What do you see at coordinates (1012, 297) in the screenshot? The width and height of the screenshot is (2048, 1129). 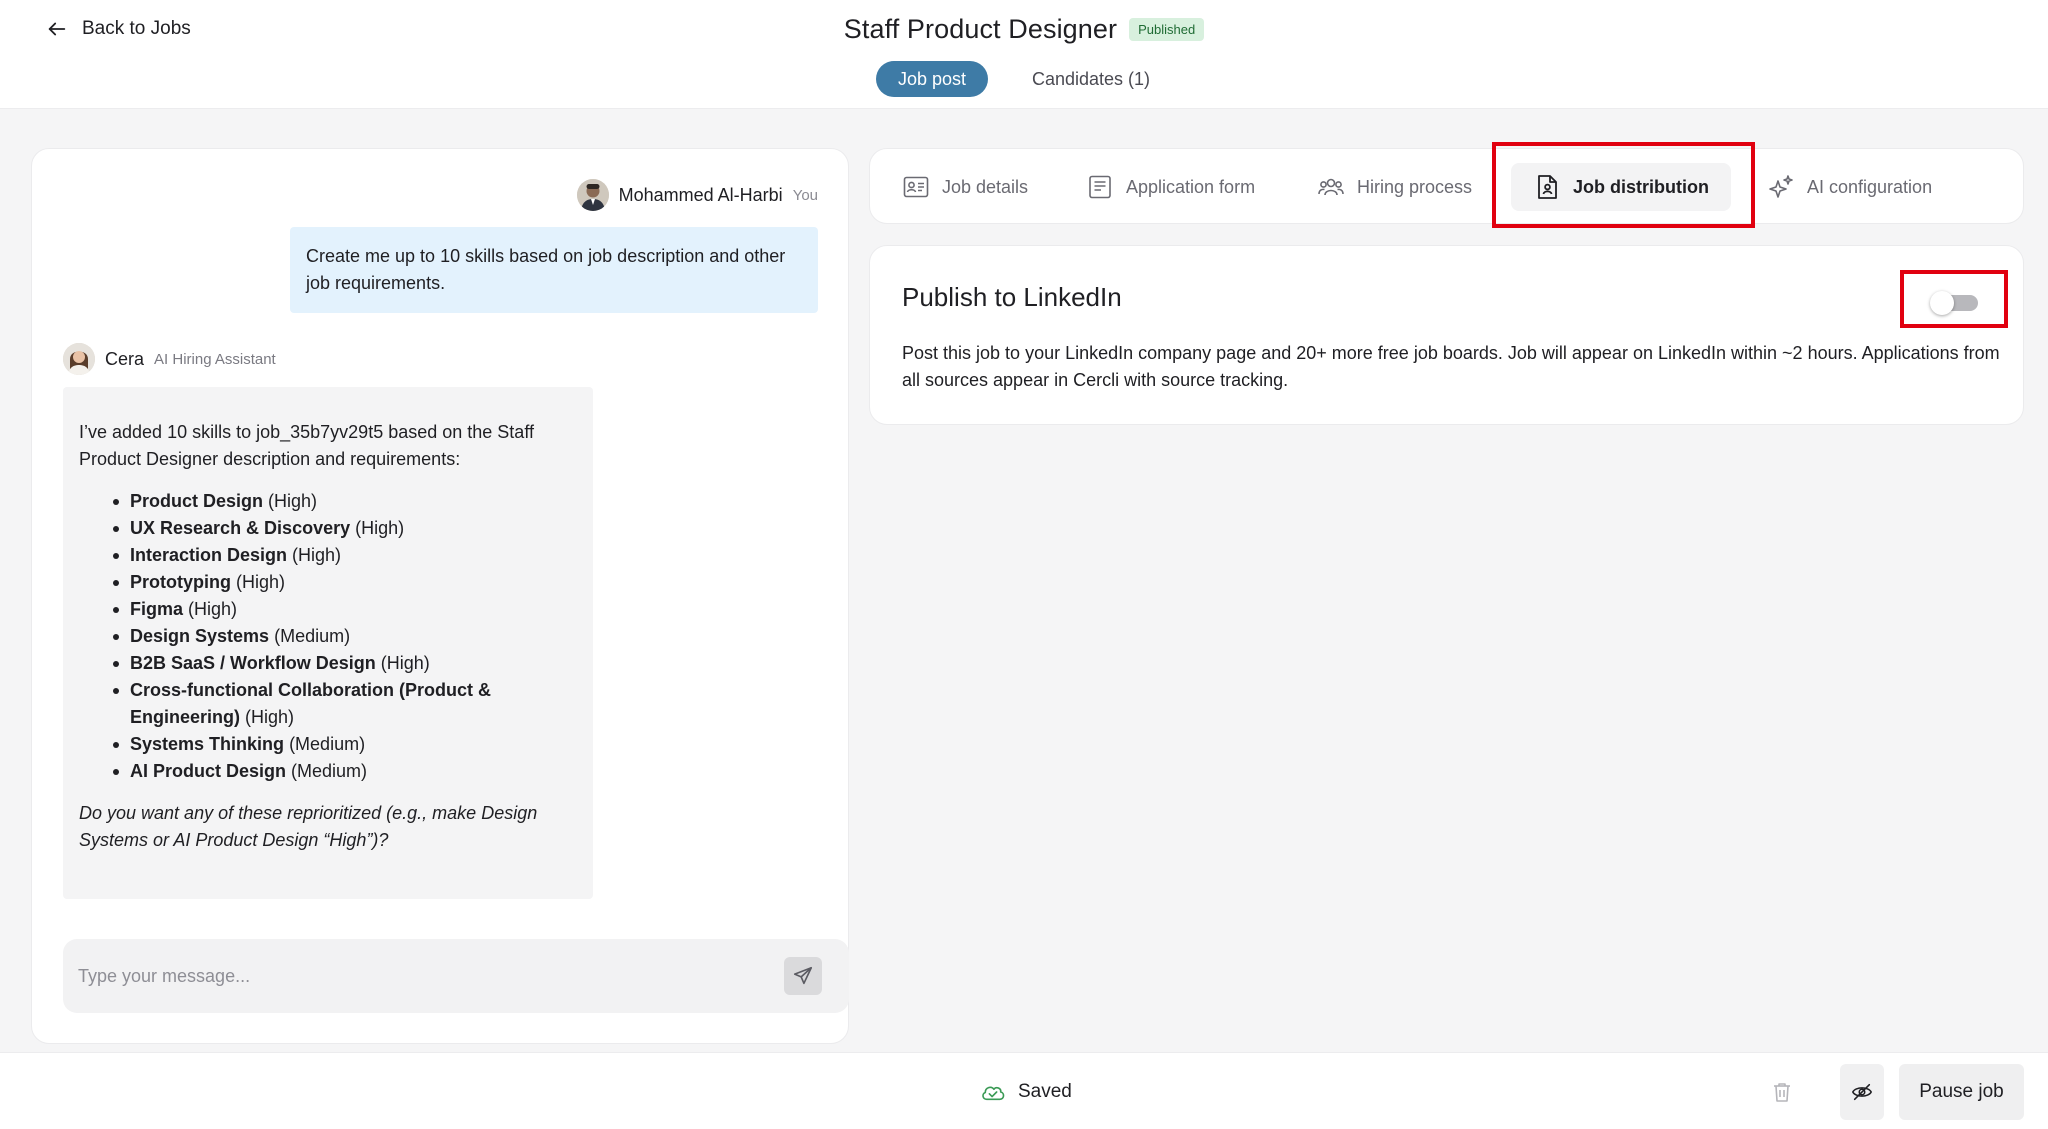 I see `publish-title: Publish to LinkedIn` at bounding box center [1012, 297].